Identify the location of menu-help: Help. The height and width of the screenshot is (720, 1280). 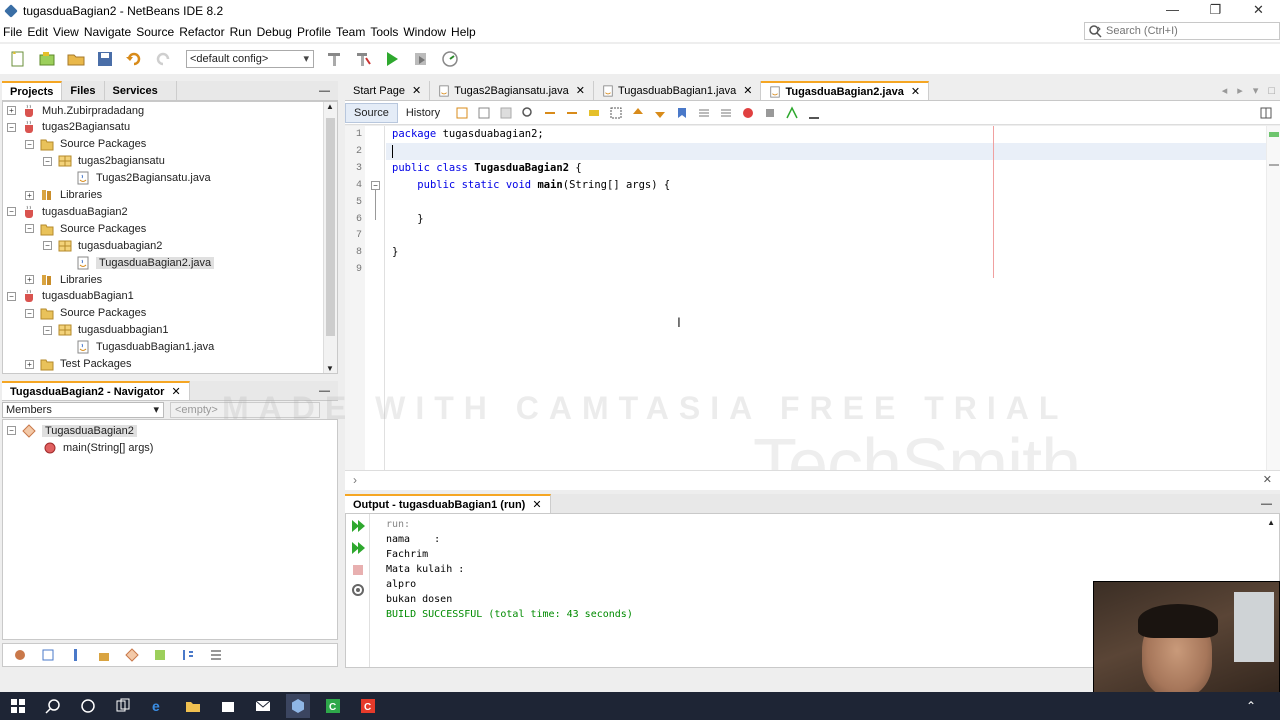
(466, 32).